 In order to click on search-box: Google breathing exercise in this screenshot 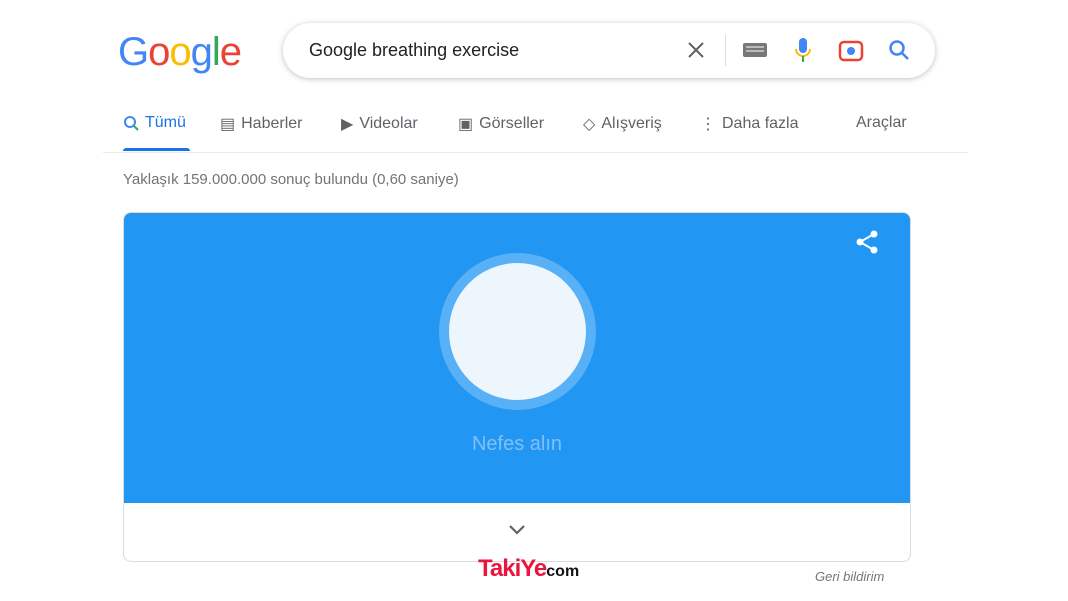, I will do `click(609, 50)`.